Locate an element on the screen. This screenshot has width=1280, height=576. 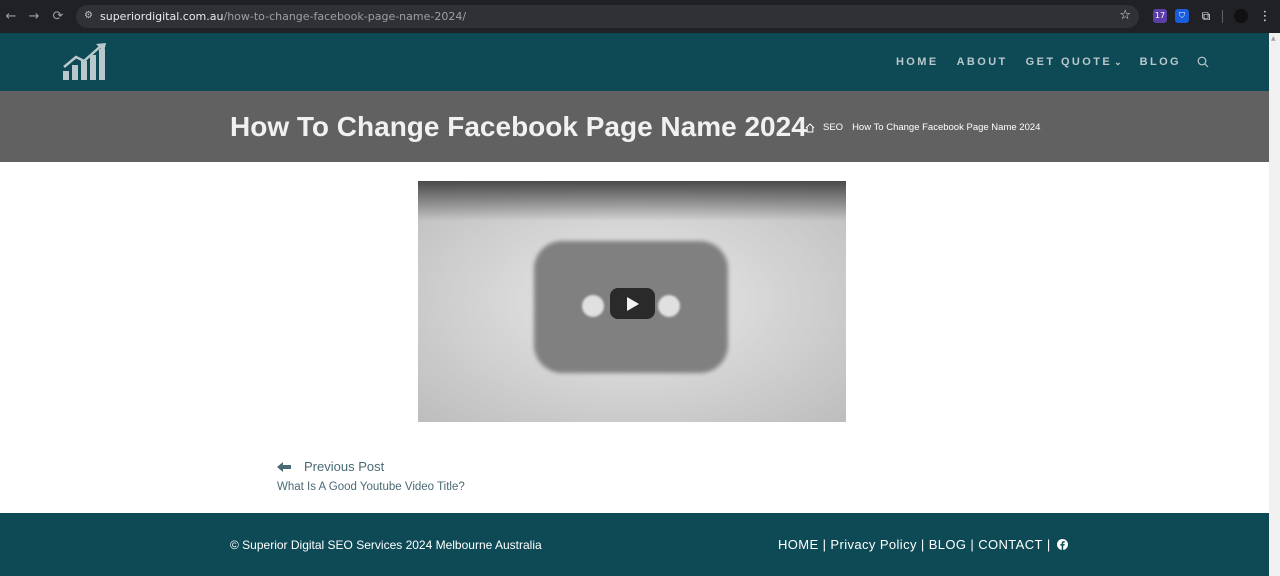
reload-icon: ⟳ is located at coordinates (58, 17).